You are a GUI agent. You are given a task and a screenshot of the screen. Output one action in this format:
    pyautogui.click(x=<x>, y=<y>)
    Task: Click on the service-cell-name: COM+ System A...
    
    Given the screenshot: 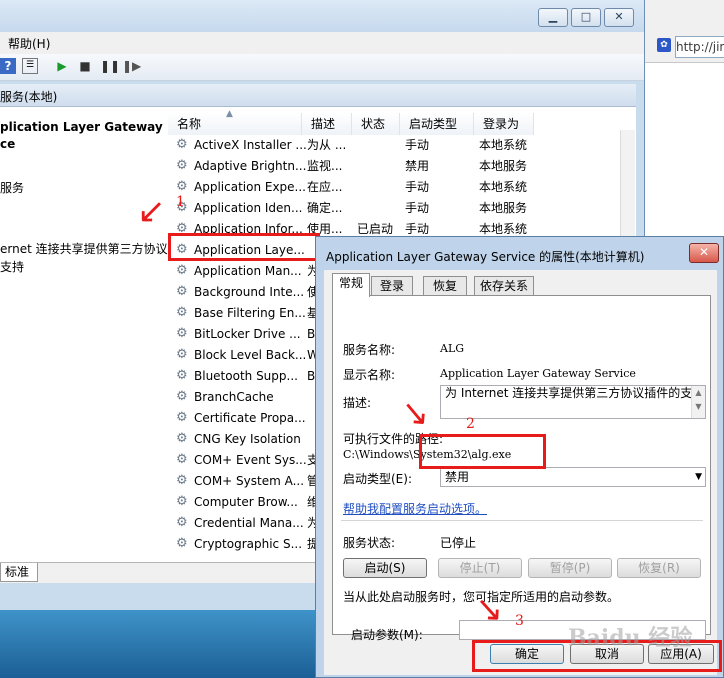 What is the action you would take?
    pyautogui.click(x=249, y=481)
    